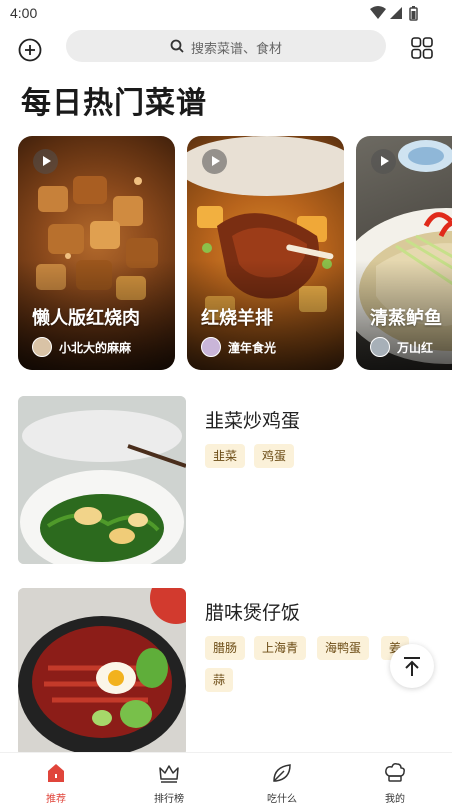 Image resolution: width=452 pixels, height=804 pixels. I want to click on ingredient-tag: 海鸭蛋, so click(343, 648).